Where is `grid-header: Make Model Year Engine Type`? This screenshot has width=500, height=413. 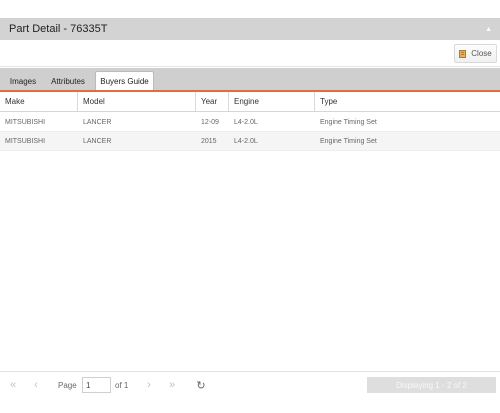
grid-header: Make Model Year Engine Type is located at coordinates (250, 102).